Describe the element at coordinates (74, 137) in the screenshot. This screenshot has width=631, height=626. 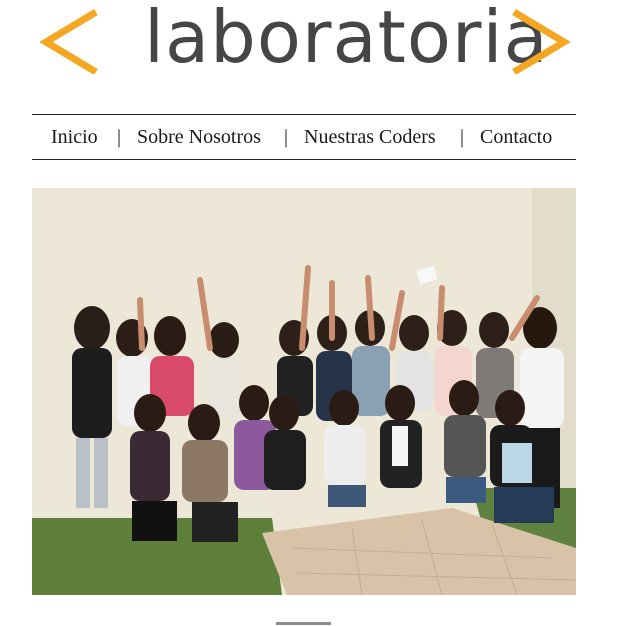
I see `nav-item-inicio: Inicio` at that location.